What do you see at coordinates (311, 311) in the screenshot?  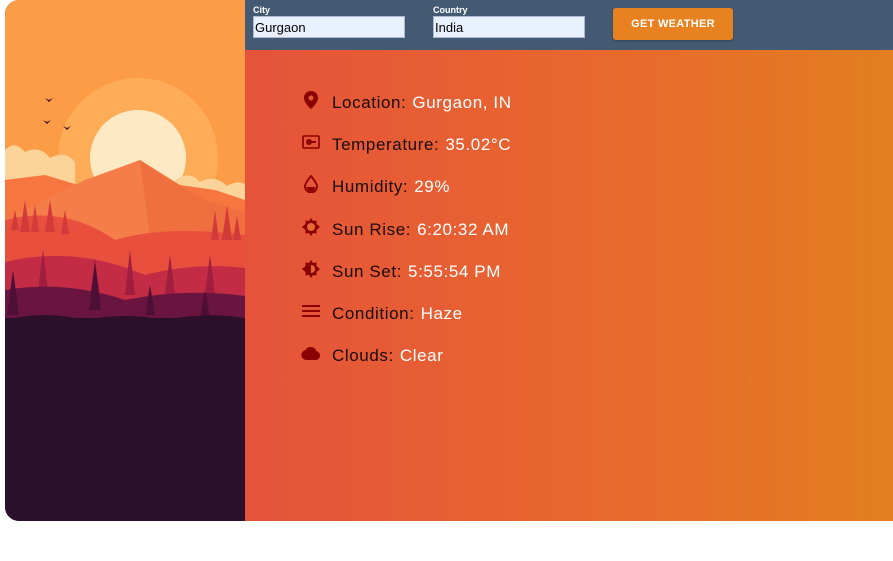 I see `menu-lines-icon` at bounding box center [311, 311].